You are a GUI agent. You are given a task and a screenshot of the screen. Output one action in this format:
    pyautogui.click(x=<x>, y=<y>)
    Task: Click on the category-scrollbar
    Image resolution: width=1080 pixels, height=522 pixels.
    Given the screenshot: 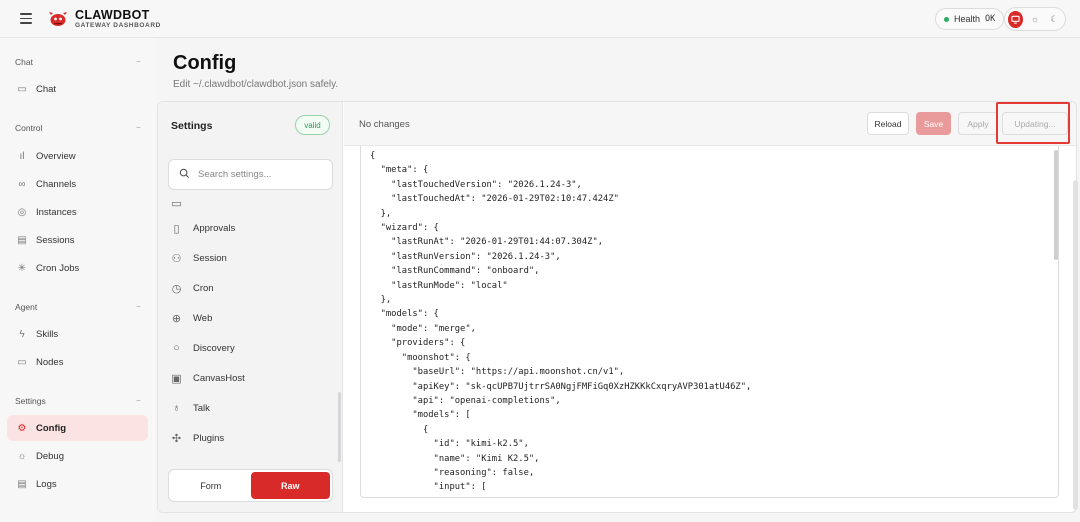 What is the action you would take?
    pyautogui.click(x=339, y=427)
    